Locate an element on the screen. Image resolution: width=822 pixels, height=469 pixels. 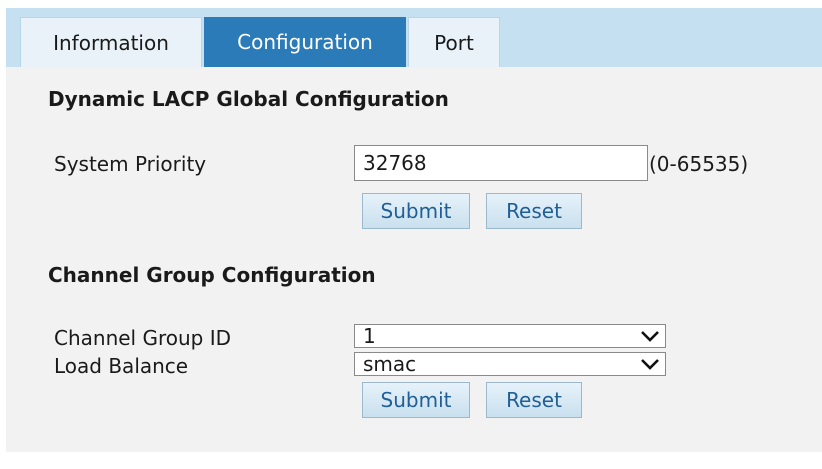
system-priority-range: (0-65535) is located at coordinates (699, 164).